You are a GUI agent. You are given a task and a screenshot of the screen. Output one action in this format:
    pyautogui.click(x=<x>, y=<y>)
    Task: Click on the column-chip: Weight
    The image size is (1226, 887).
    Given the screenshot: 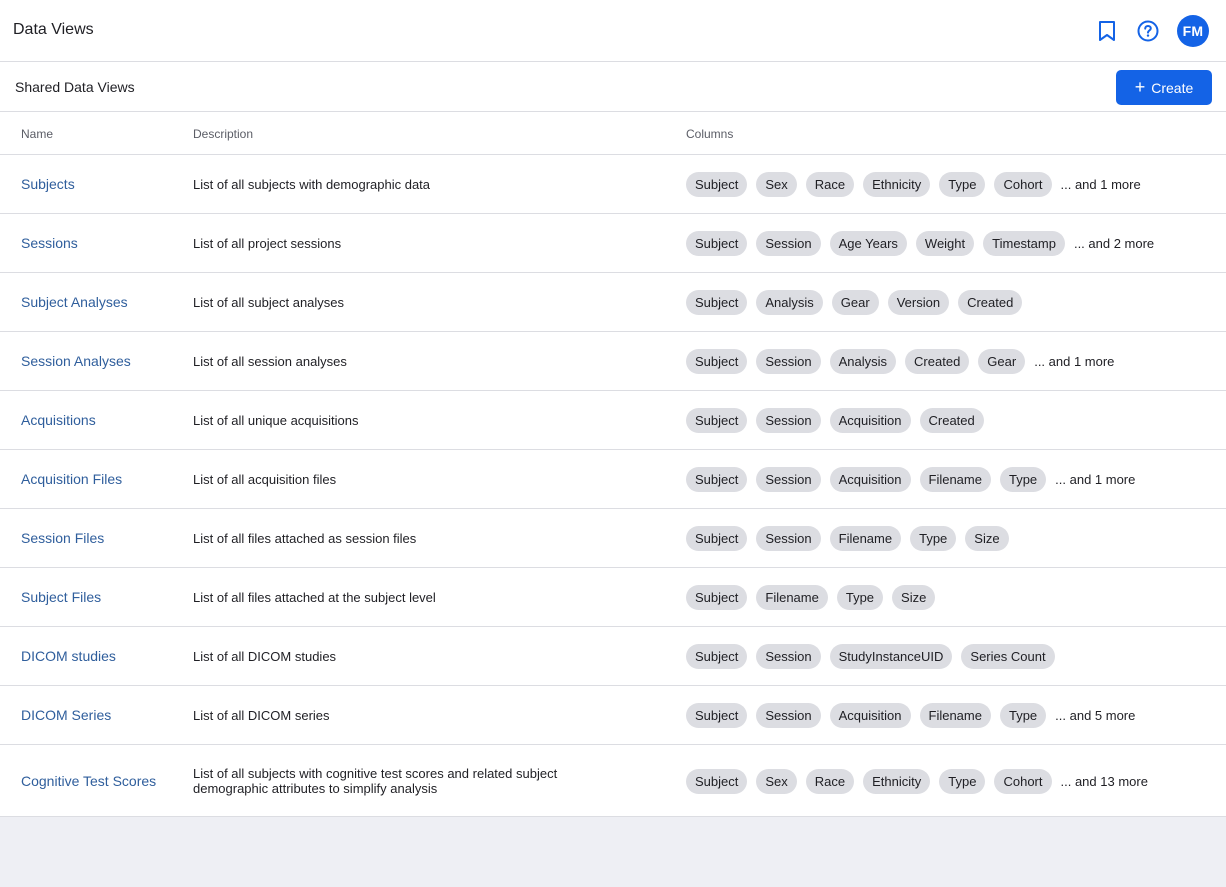 What is the action you would take?
    pyautogui.click(x=945, y=243)
    